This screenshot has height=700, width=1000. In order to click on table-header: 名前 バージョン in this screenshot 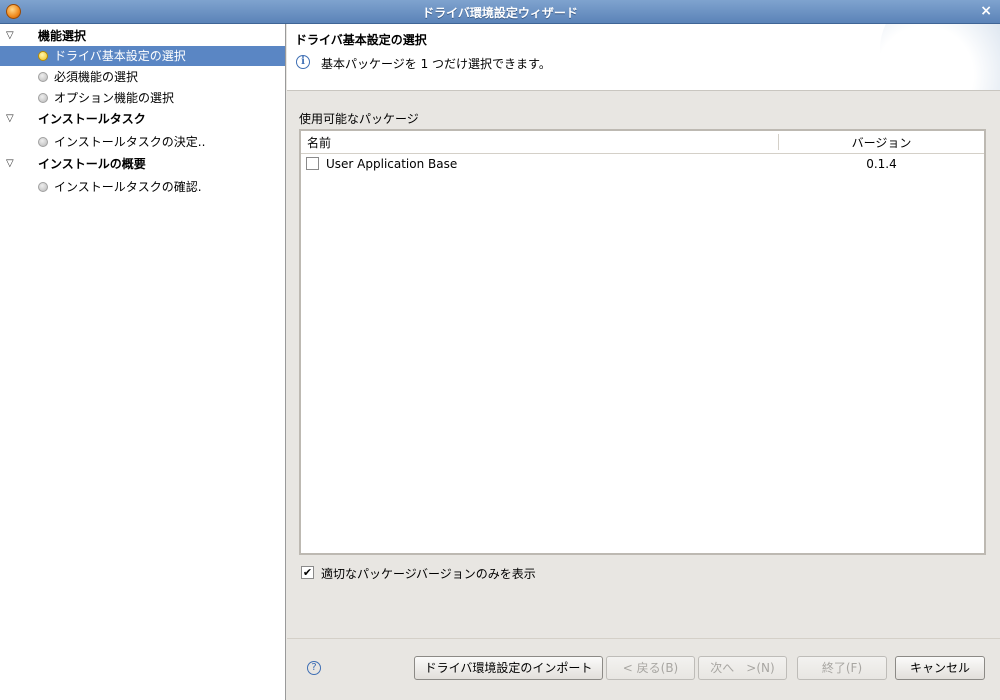, I will do `click(642, 142)`.